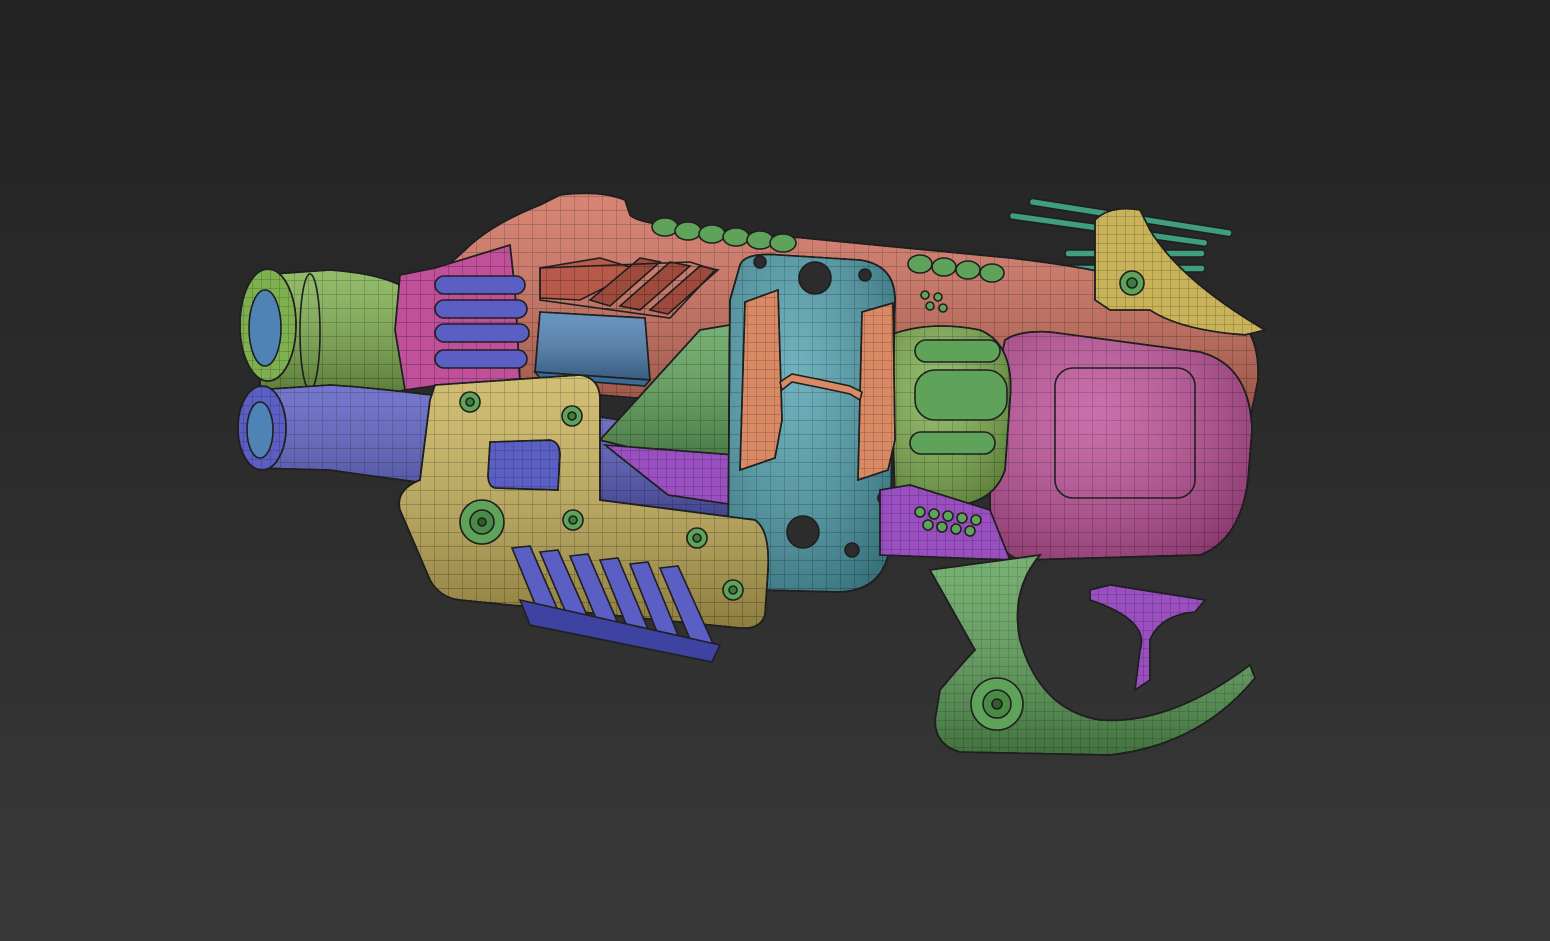 This screenshot has height=941, width=1550. Describe the element at coordinates (950, 415) in the screenshot. I see `center-rear-cylinder` at that location.